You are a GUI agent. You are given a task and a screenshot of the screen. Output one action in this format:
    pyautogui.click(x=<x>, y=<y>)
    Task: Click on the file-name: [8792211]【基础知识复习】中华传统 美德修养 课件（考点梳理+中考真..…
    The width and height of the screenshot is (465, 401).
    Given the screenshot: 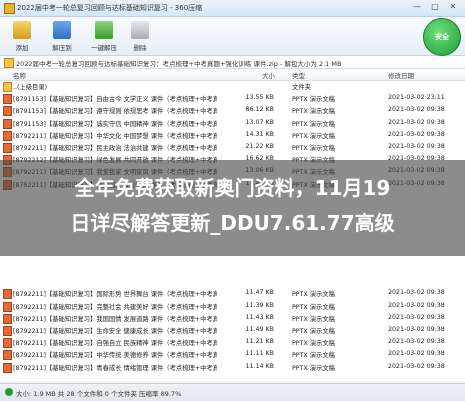 What is the action you would take?
    pyautogui.click(x=115, y=356)
    